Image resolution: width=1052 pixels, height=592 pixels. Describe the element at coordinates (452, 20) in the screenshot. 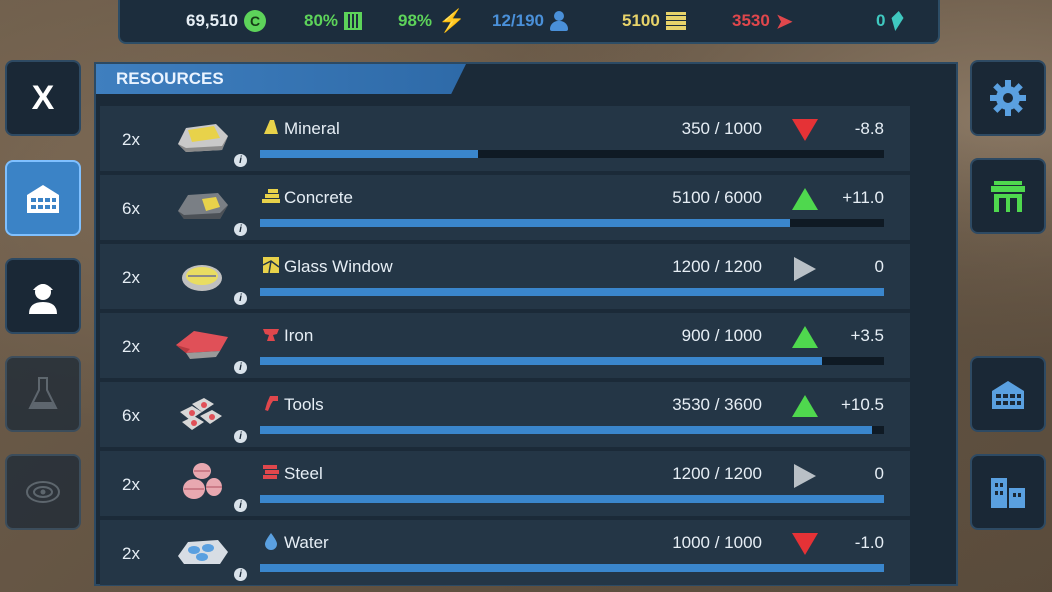

I see `lightning-icon: ⚡` at that location.